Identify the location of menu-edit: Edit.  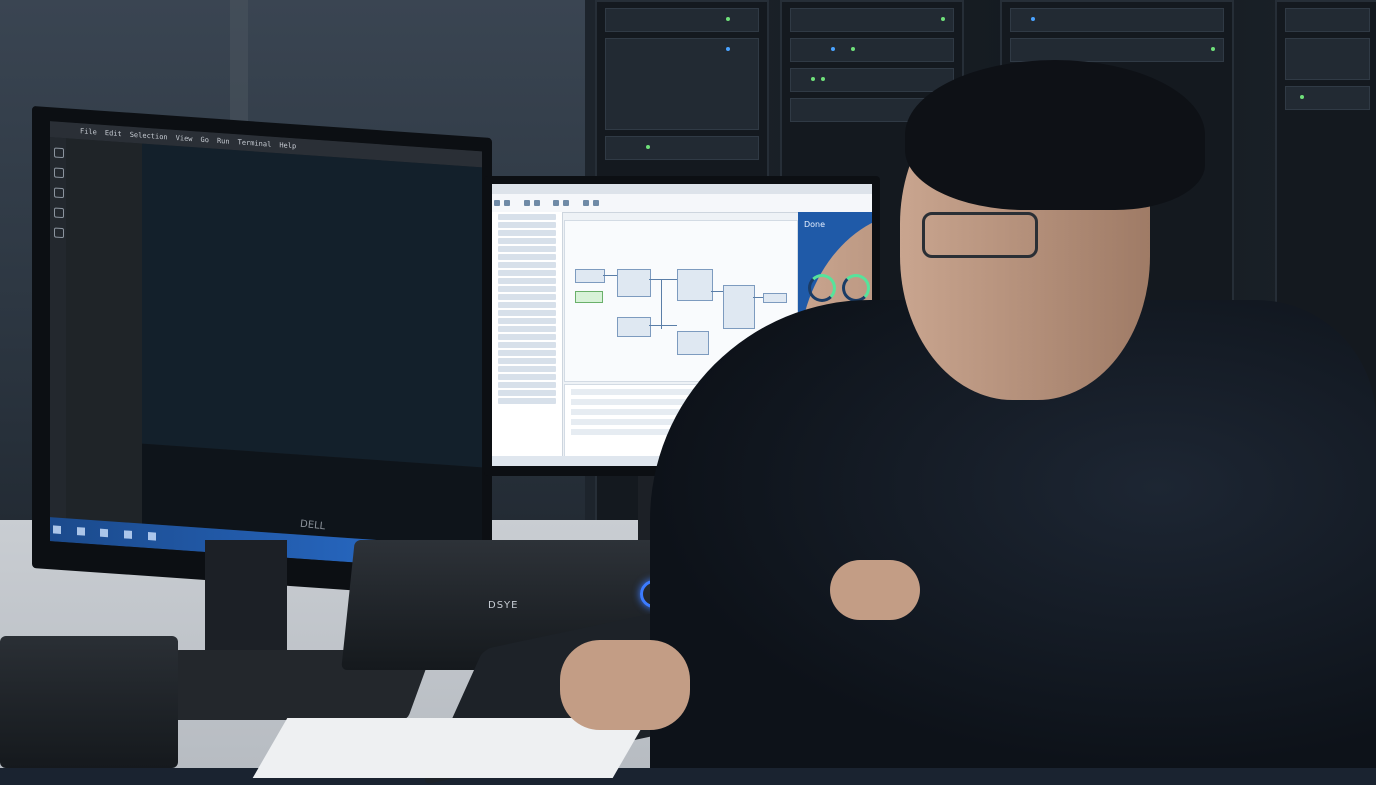
(113, 133).